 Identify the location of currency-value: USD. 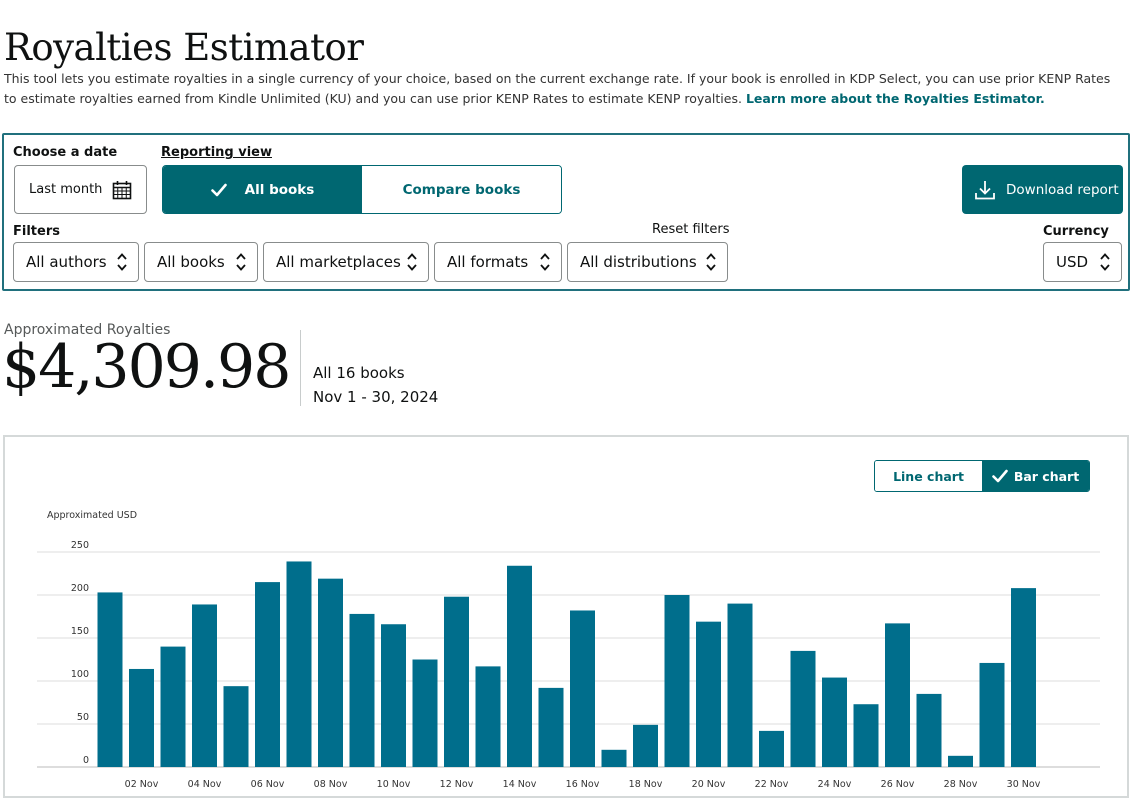
(1072, 262).